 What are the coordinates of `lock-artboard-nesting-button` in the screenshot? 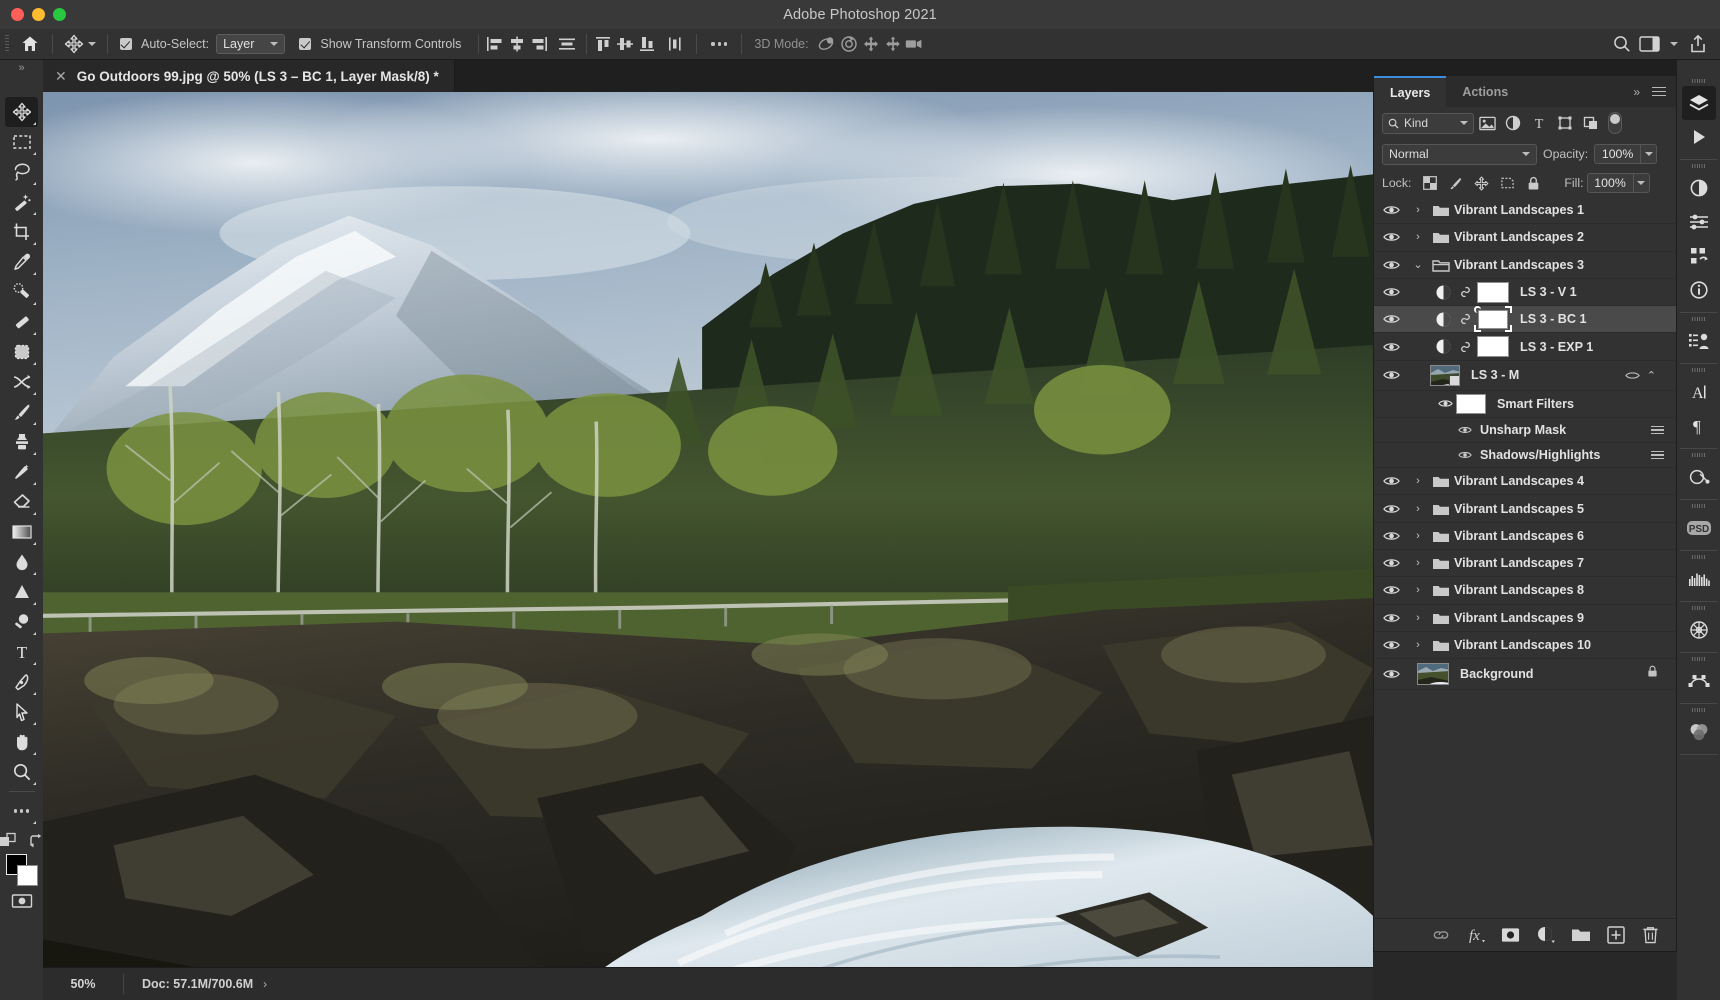 It's located at (1507, 183).